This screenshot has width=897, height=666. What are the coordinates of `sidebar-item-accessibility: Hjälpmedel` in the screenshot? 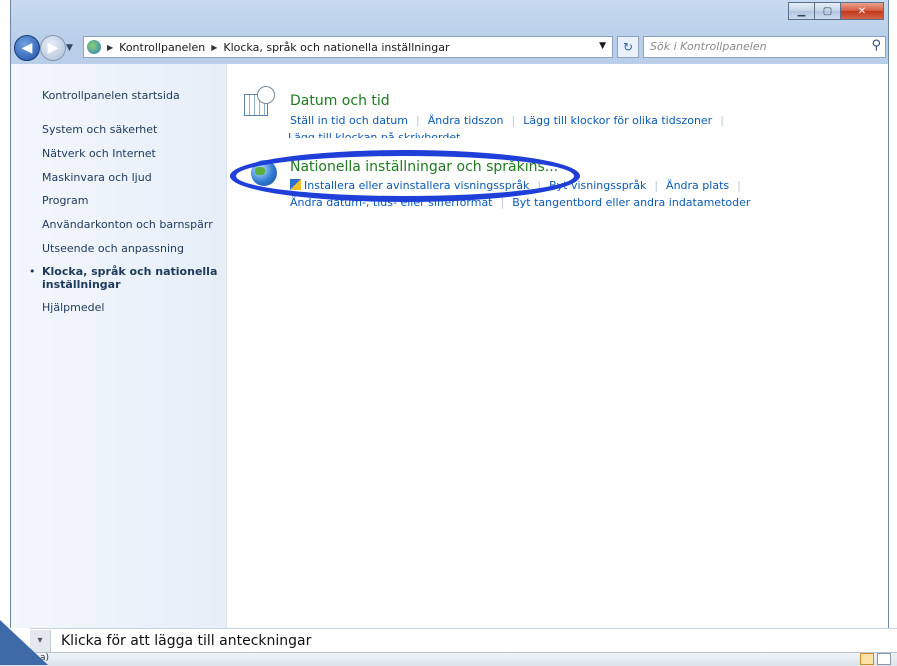 It's located at (73, 307).